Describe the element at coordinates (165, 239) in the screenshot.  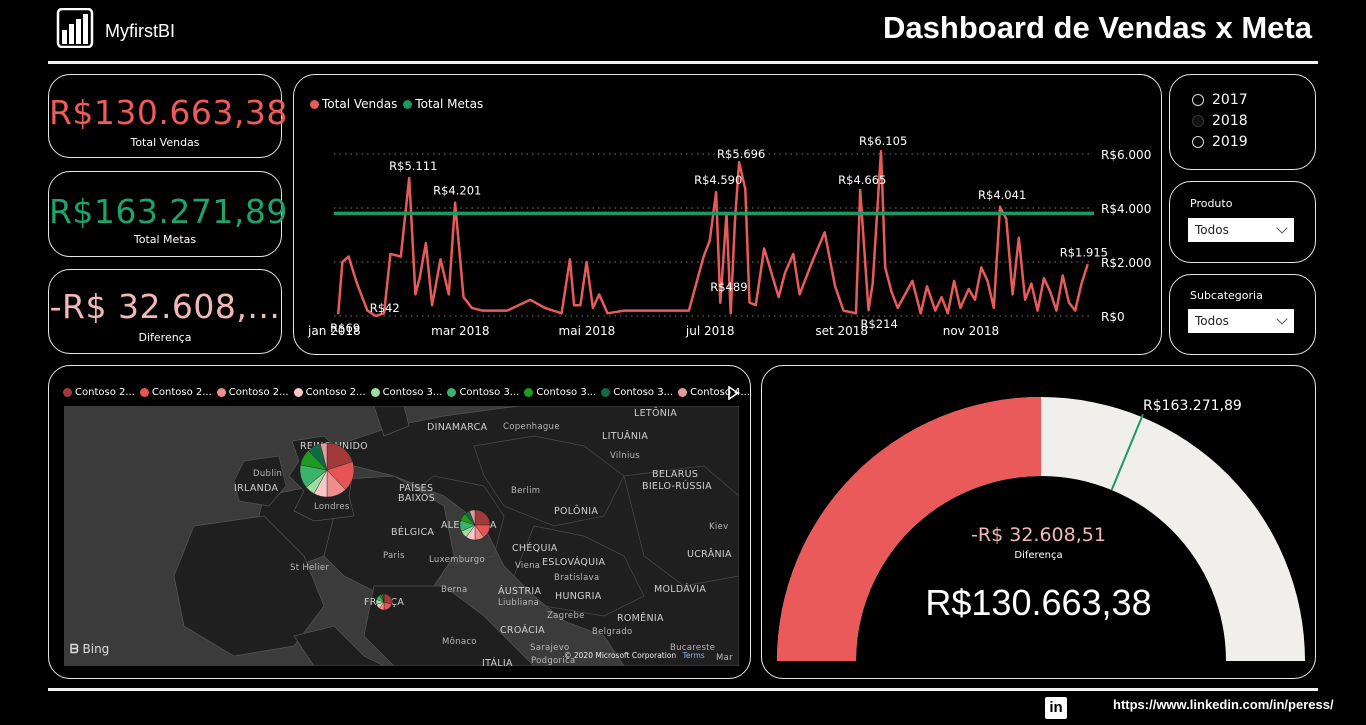
I see `kpi-label-total-metas: Total Metas` at that location.